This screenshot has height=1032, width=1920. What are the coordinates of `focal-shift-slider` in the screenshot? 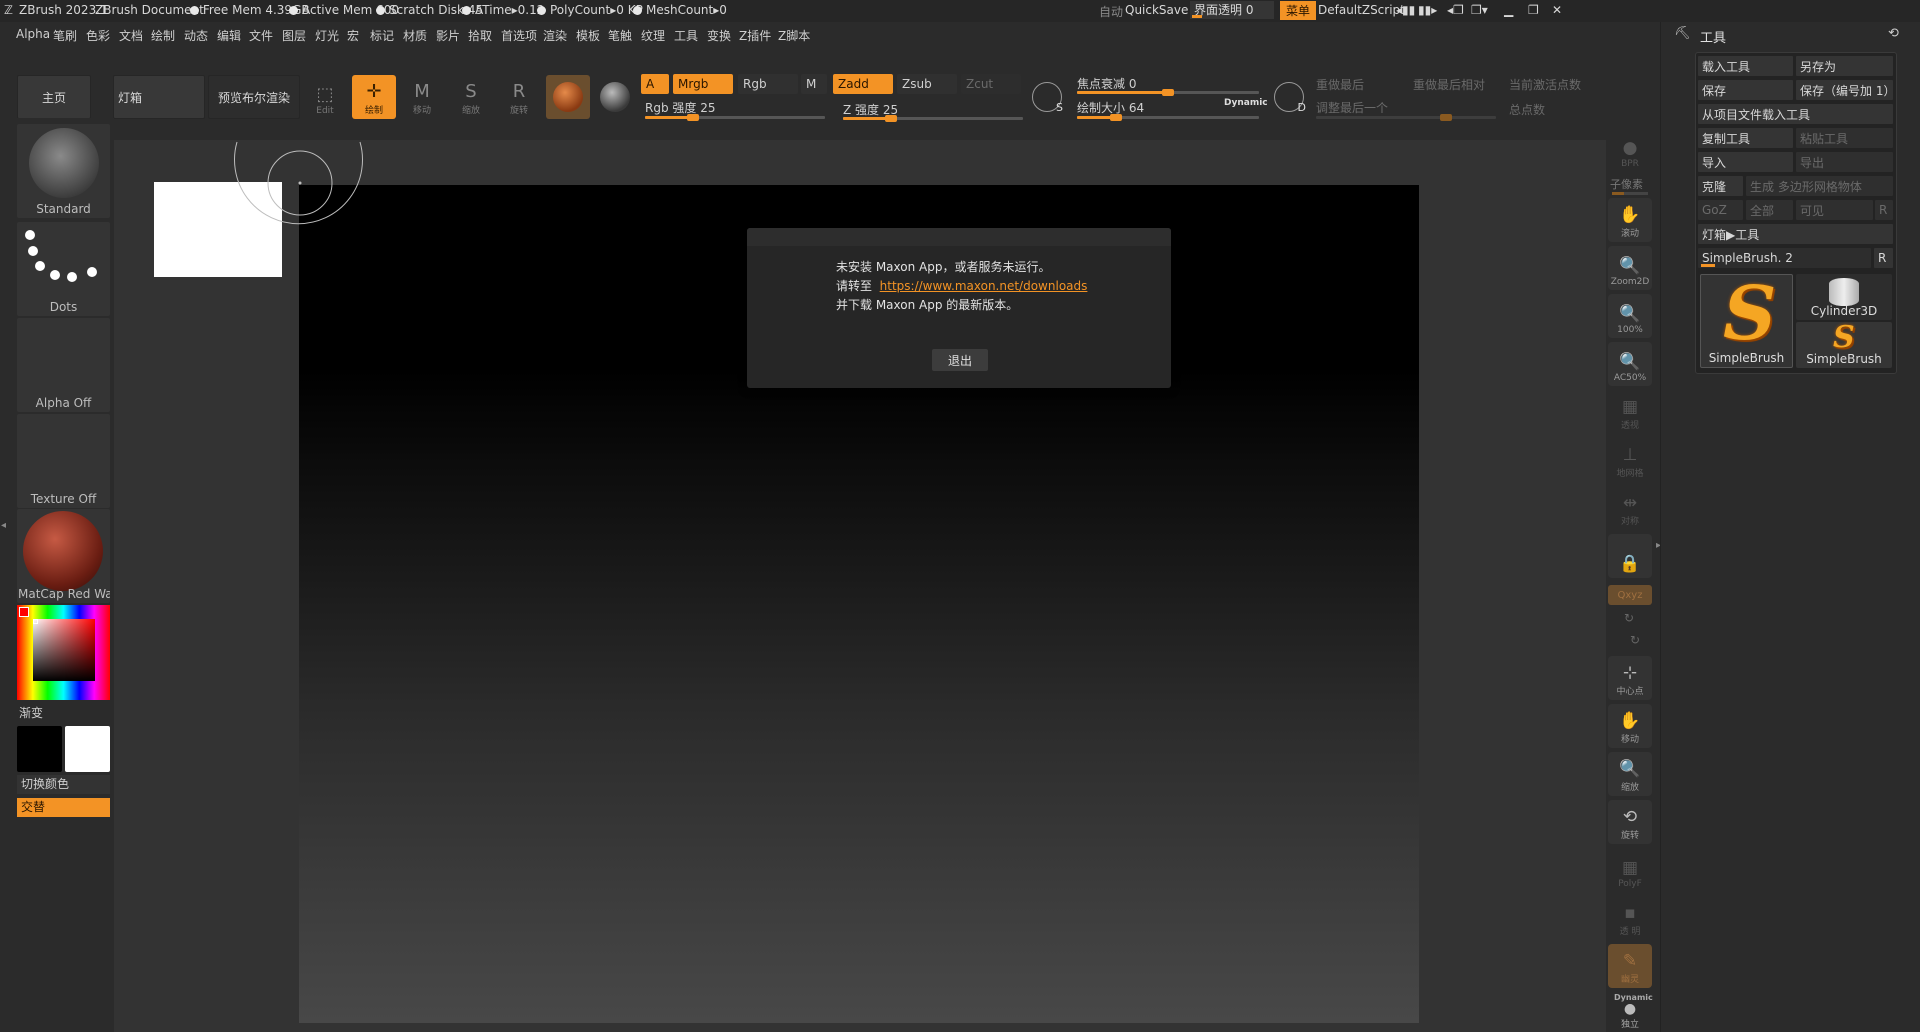 It's located at (1168, 92).